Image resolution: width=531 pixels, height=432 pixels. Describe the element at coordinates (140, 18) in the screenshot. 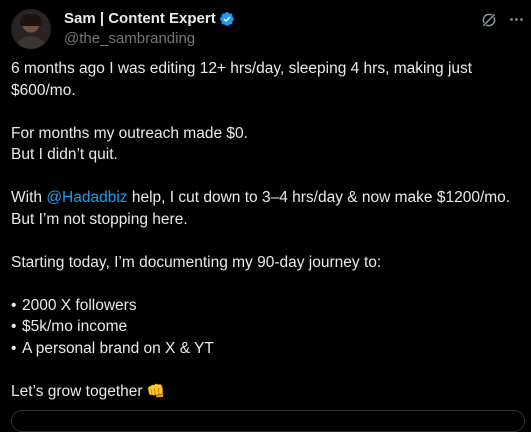

I see `author-display-name: Sam | Content Expert` at that location.